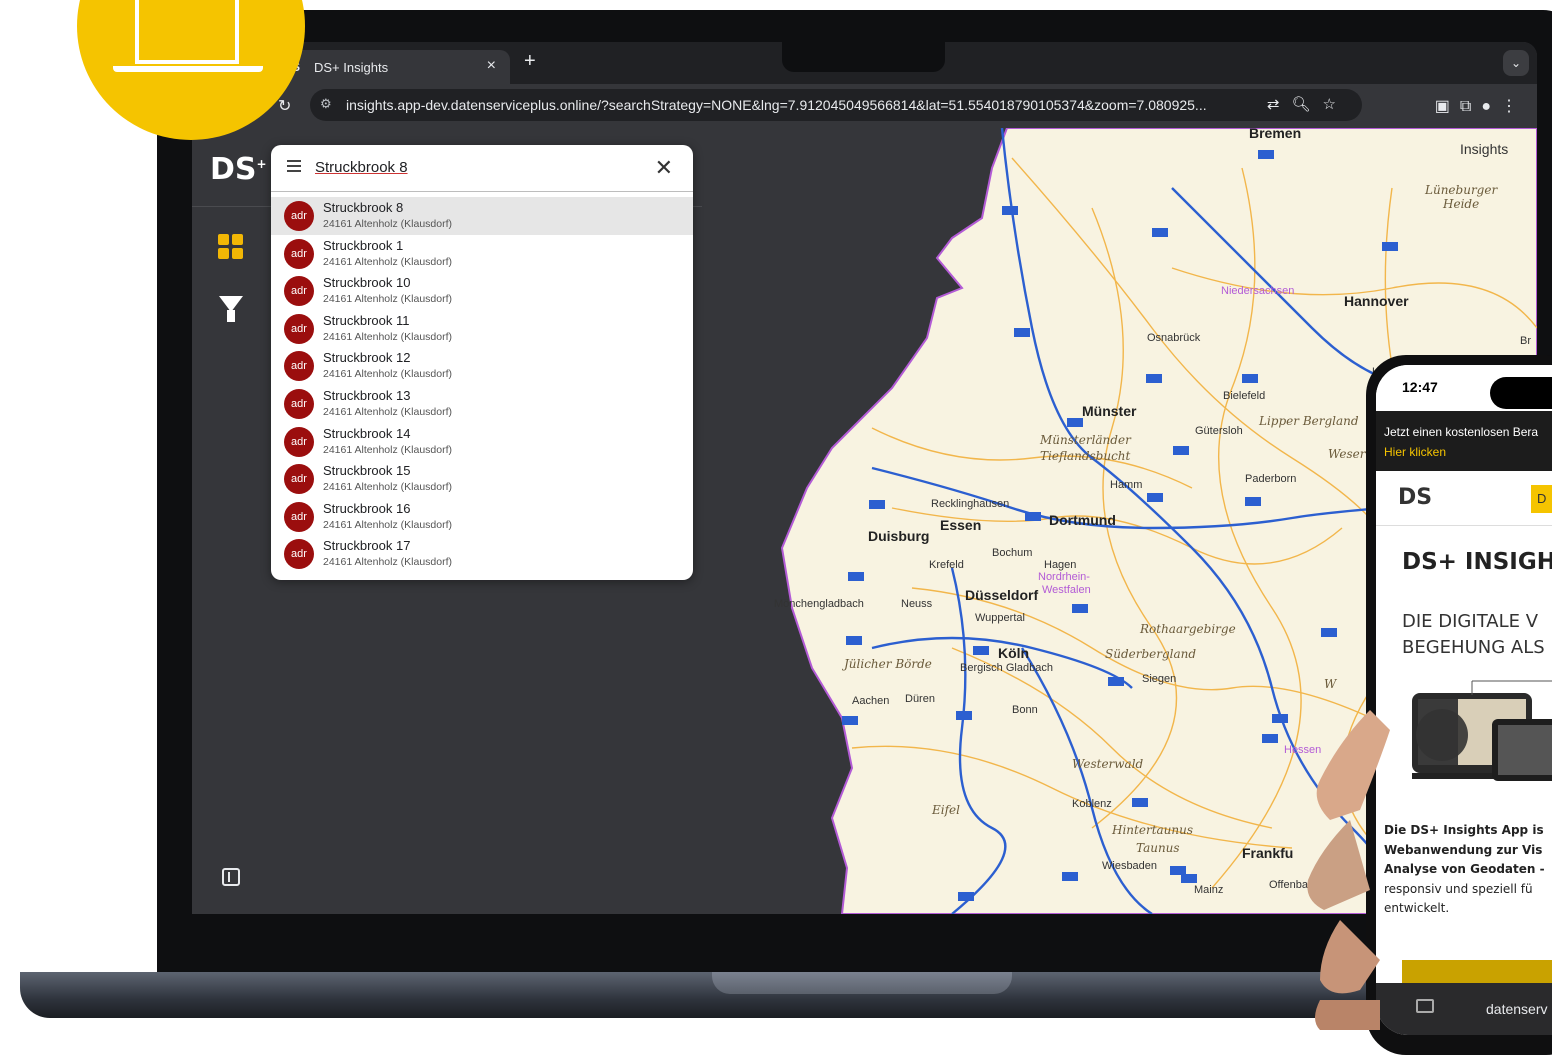 This screenshot has height=1055, width=1552. Describe the element at coordinates (1415, 497) in the screenshot. I see `phone-logo: DS` at that location.